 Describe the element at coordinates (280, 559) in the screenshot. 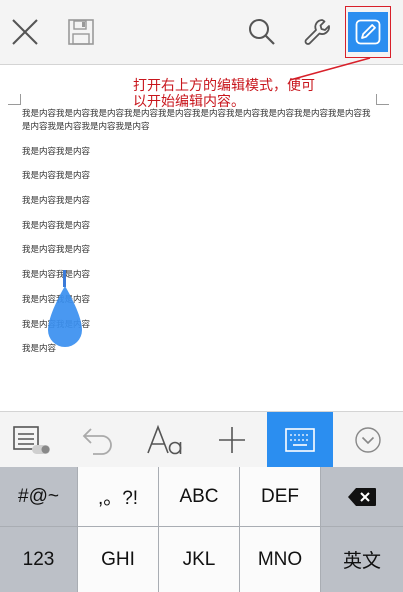

I see `key-mno: MNO` at that location.